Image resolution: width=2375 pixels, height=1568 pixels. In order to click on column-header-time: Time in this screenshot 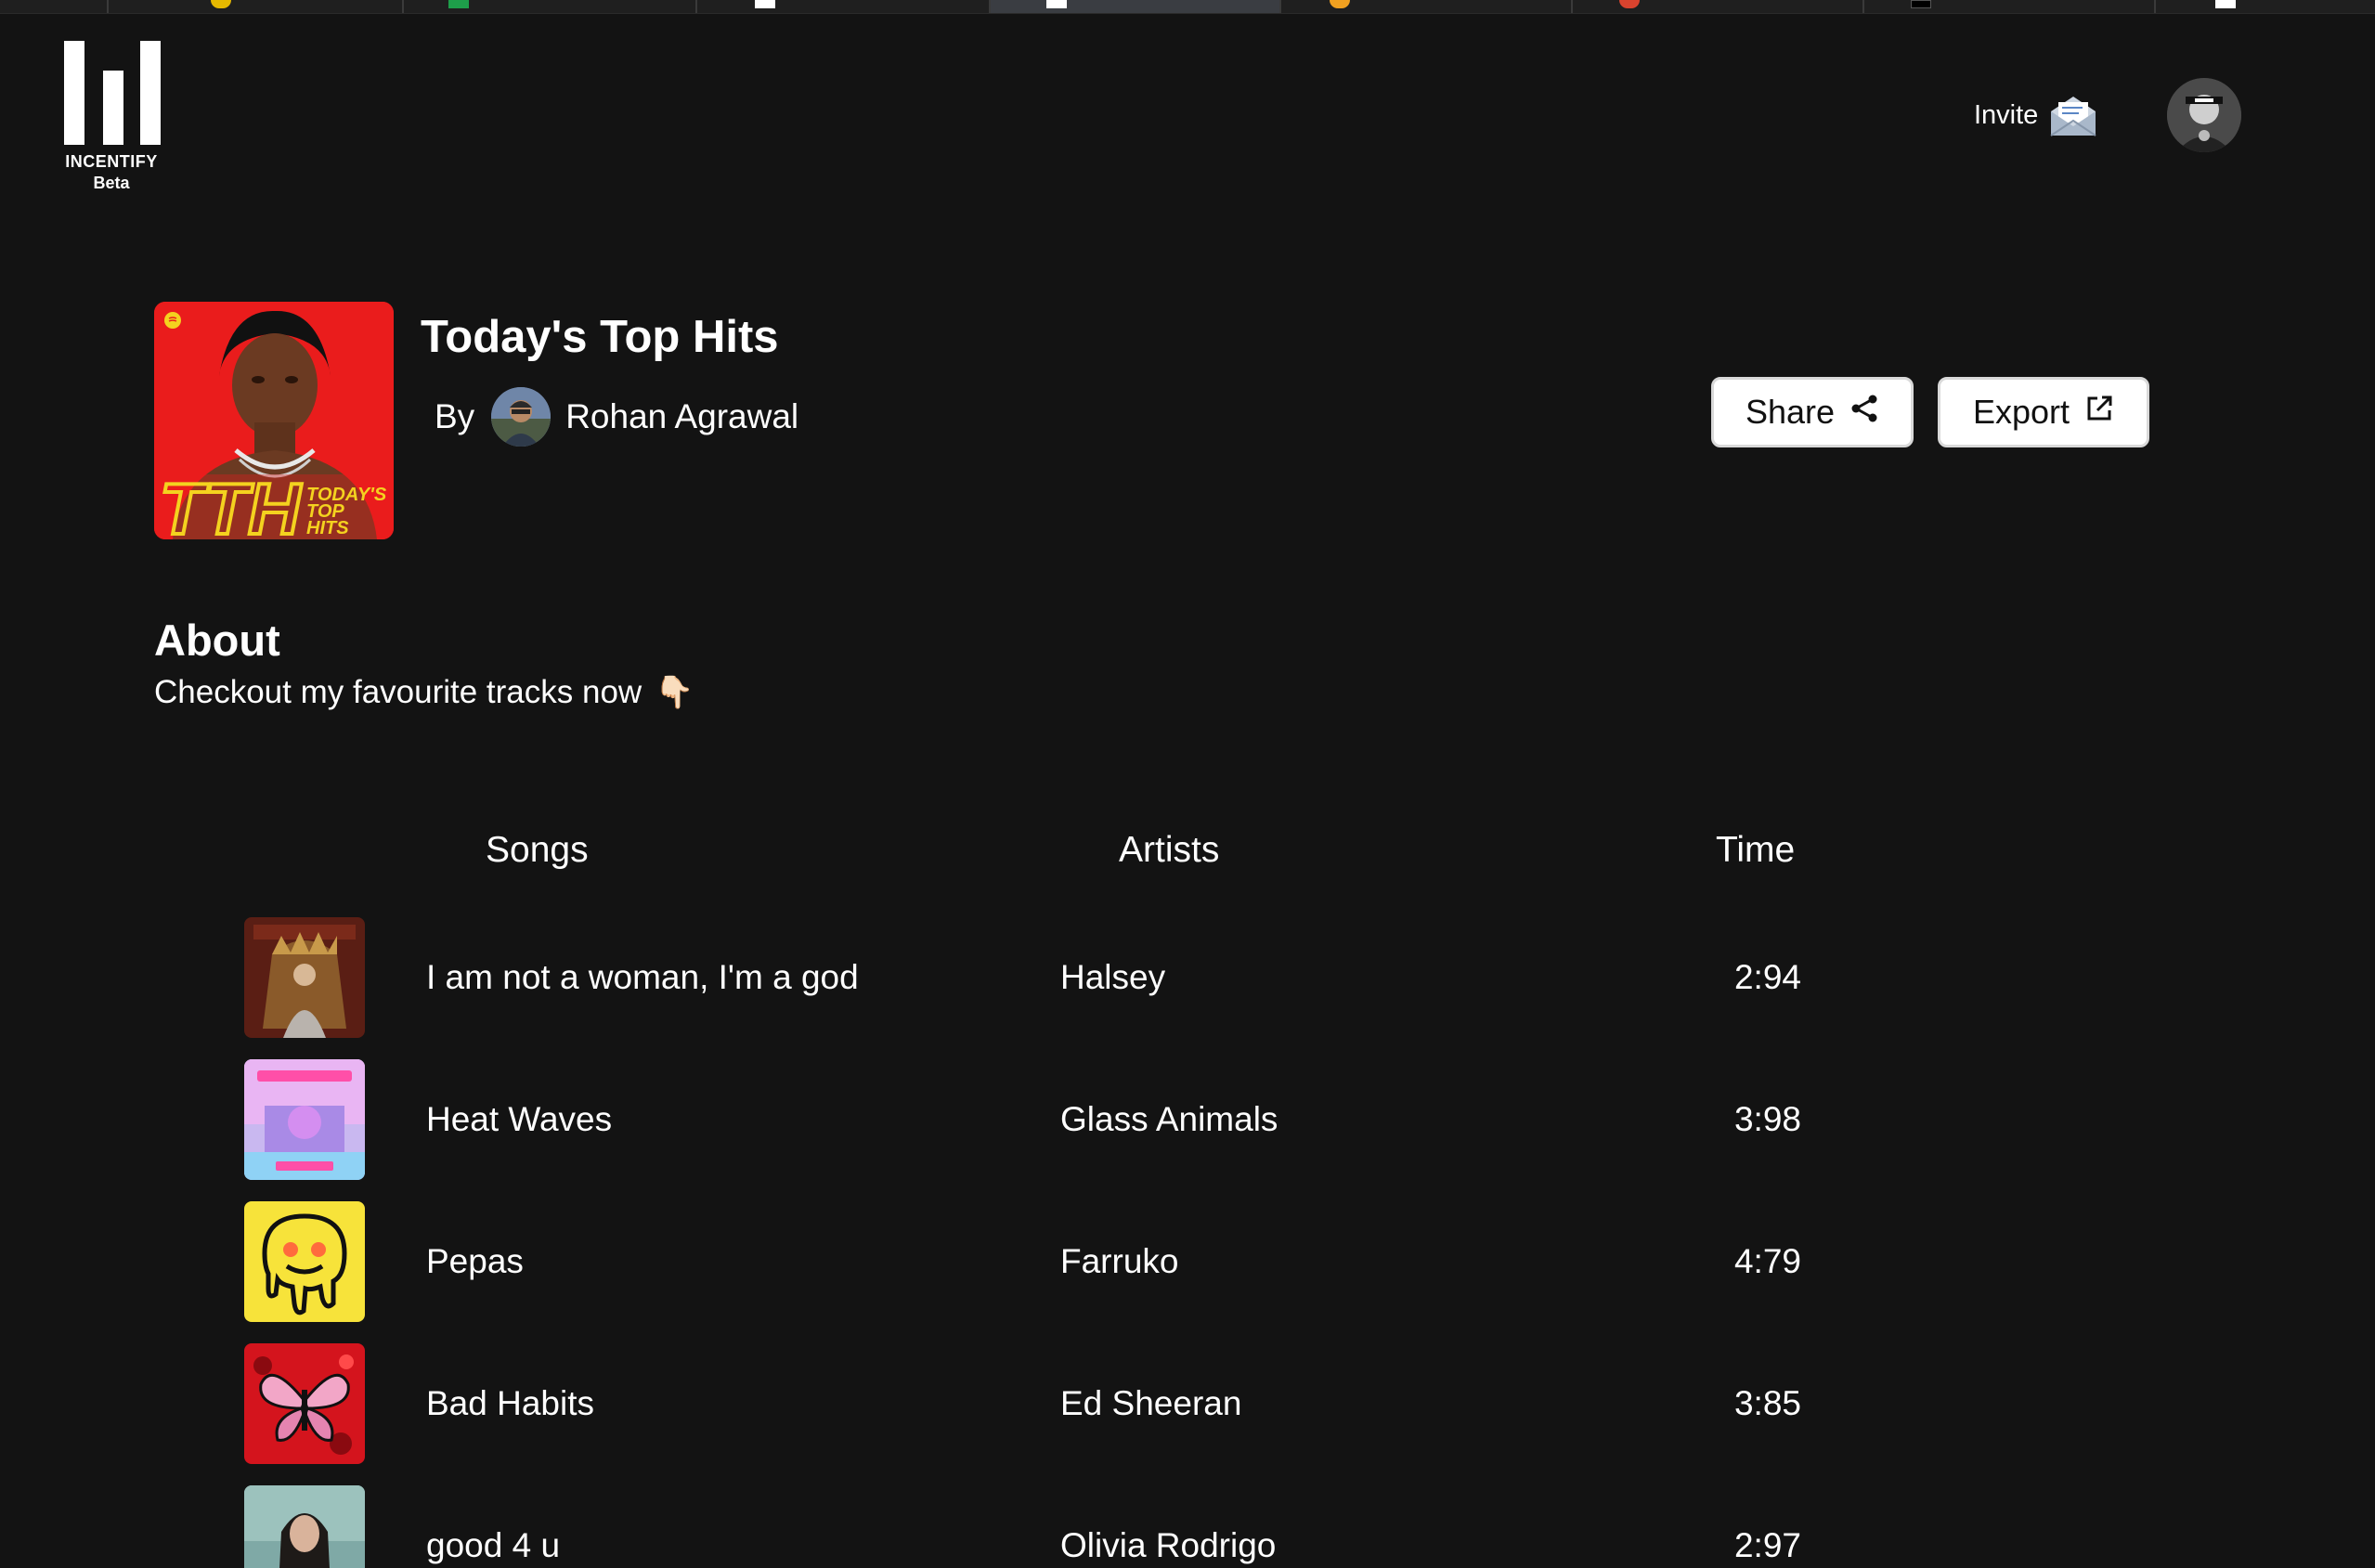, I will do `click(1755, 850)`.